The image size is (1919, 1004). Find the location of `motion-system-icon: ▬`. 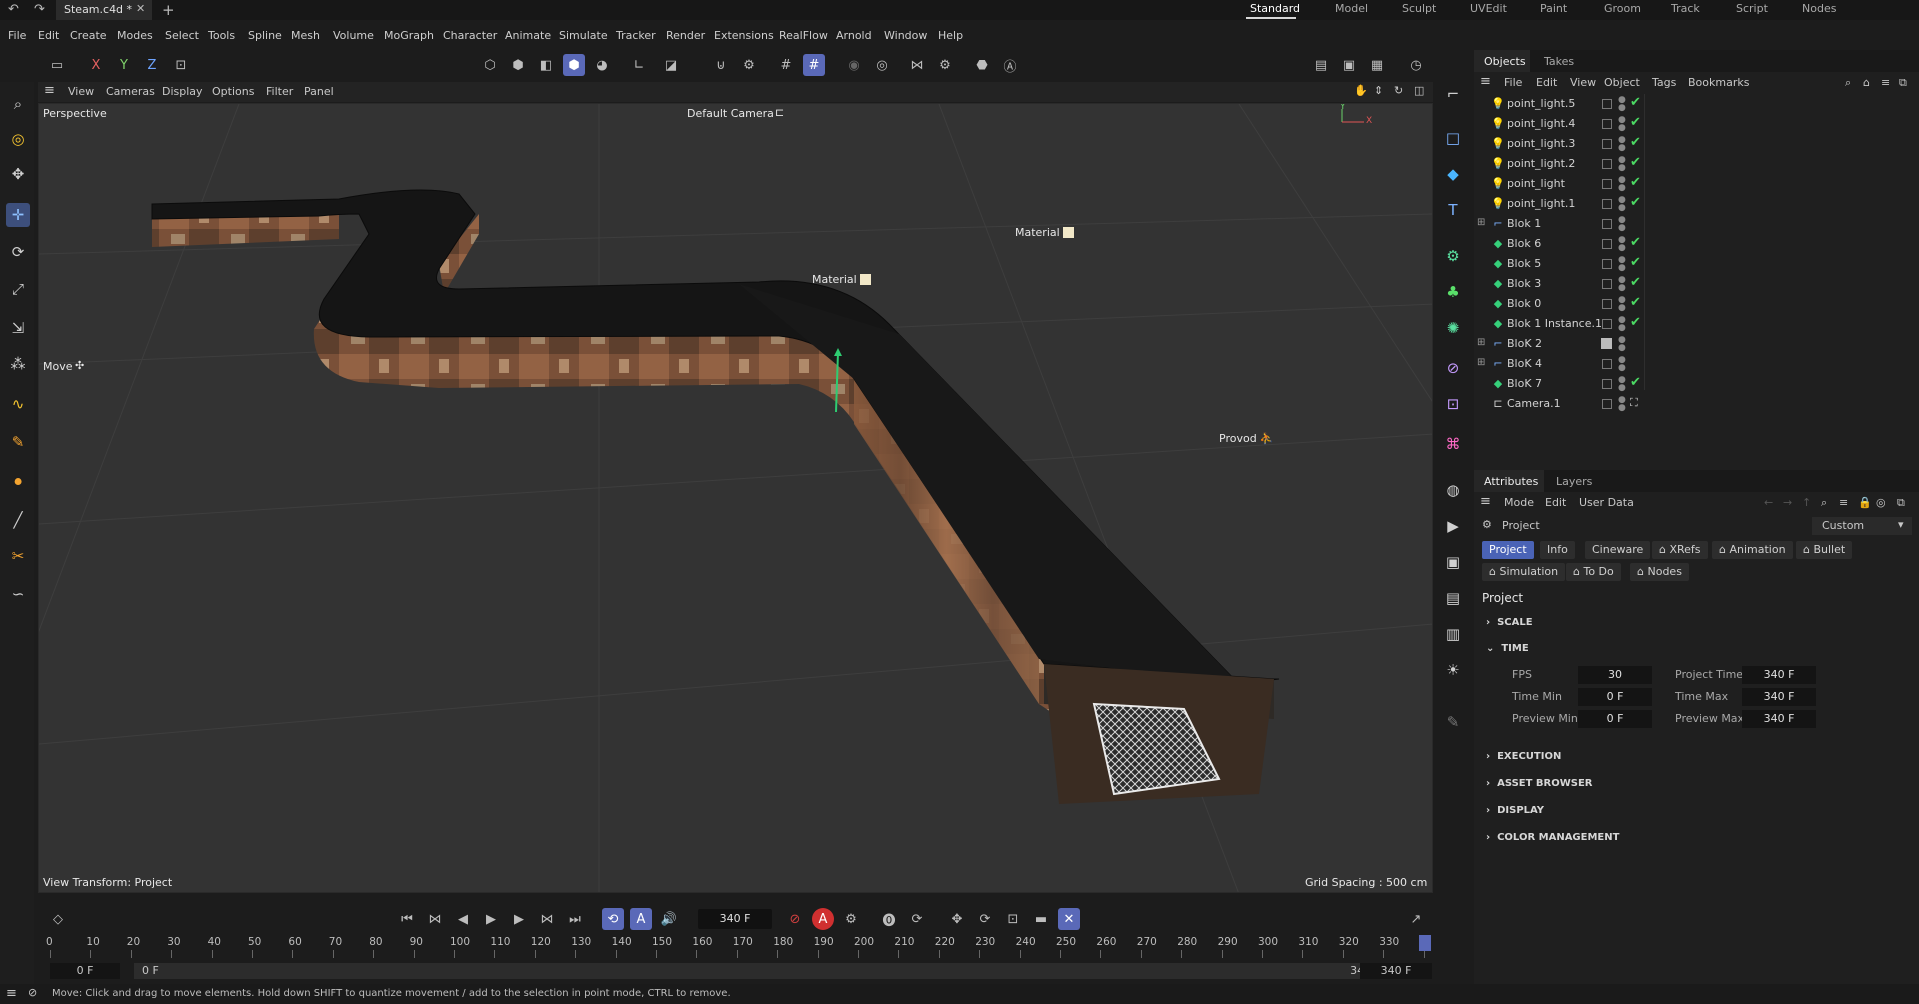

motion-system-icon: ▬ is located at coordinates (1041, 919).